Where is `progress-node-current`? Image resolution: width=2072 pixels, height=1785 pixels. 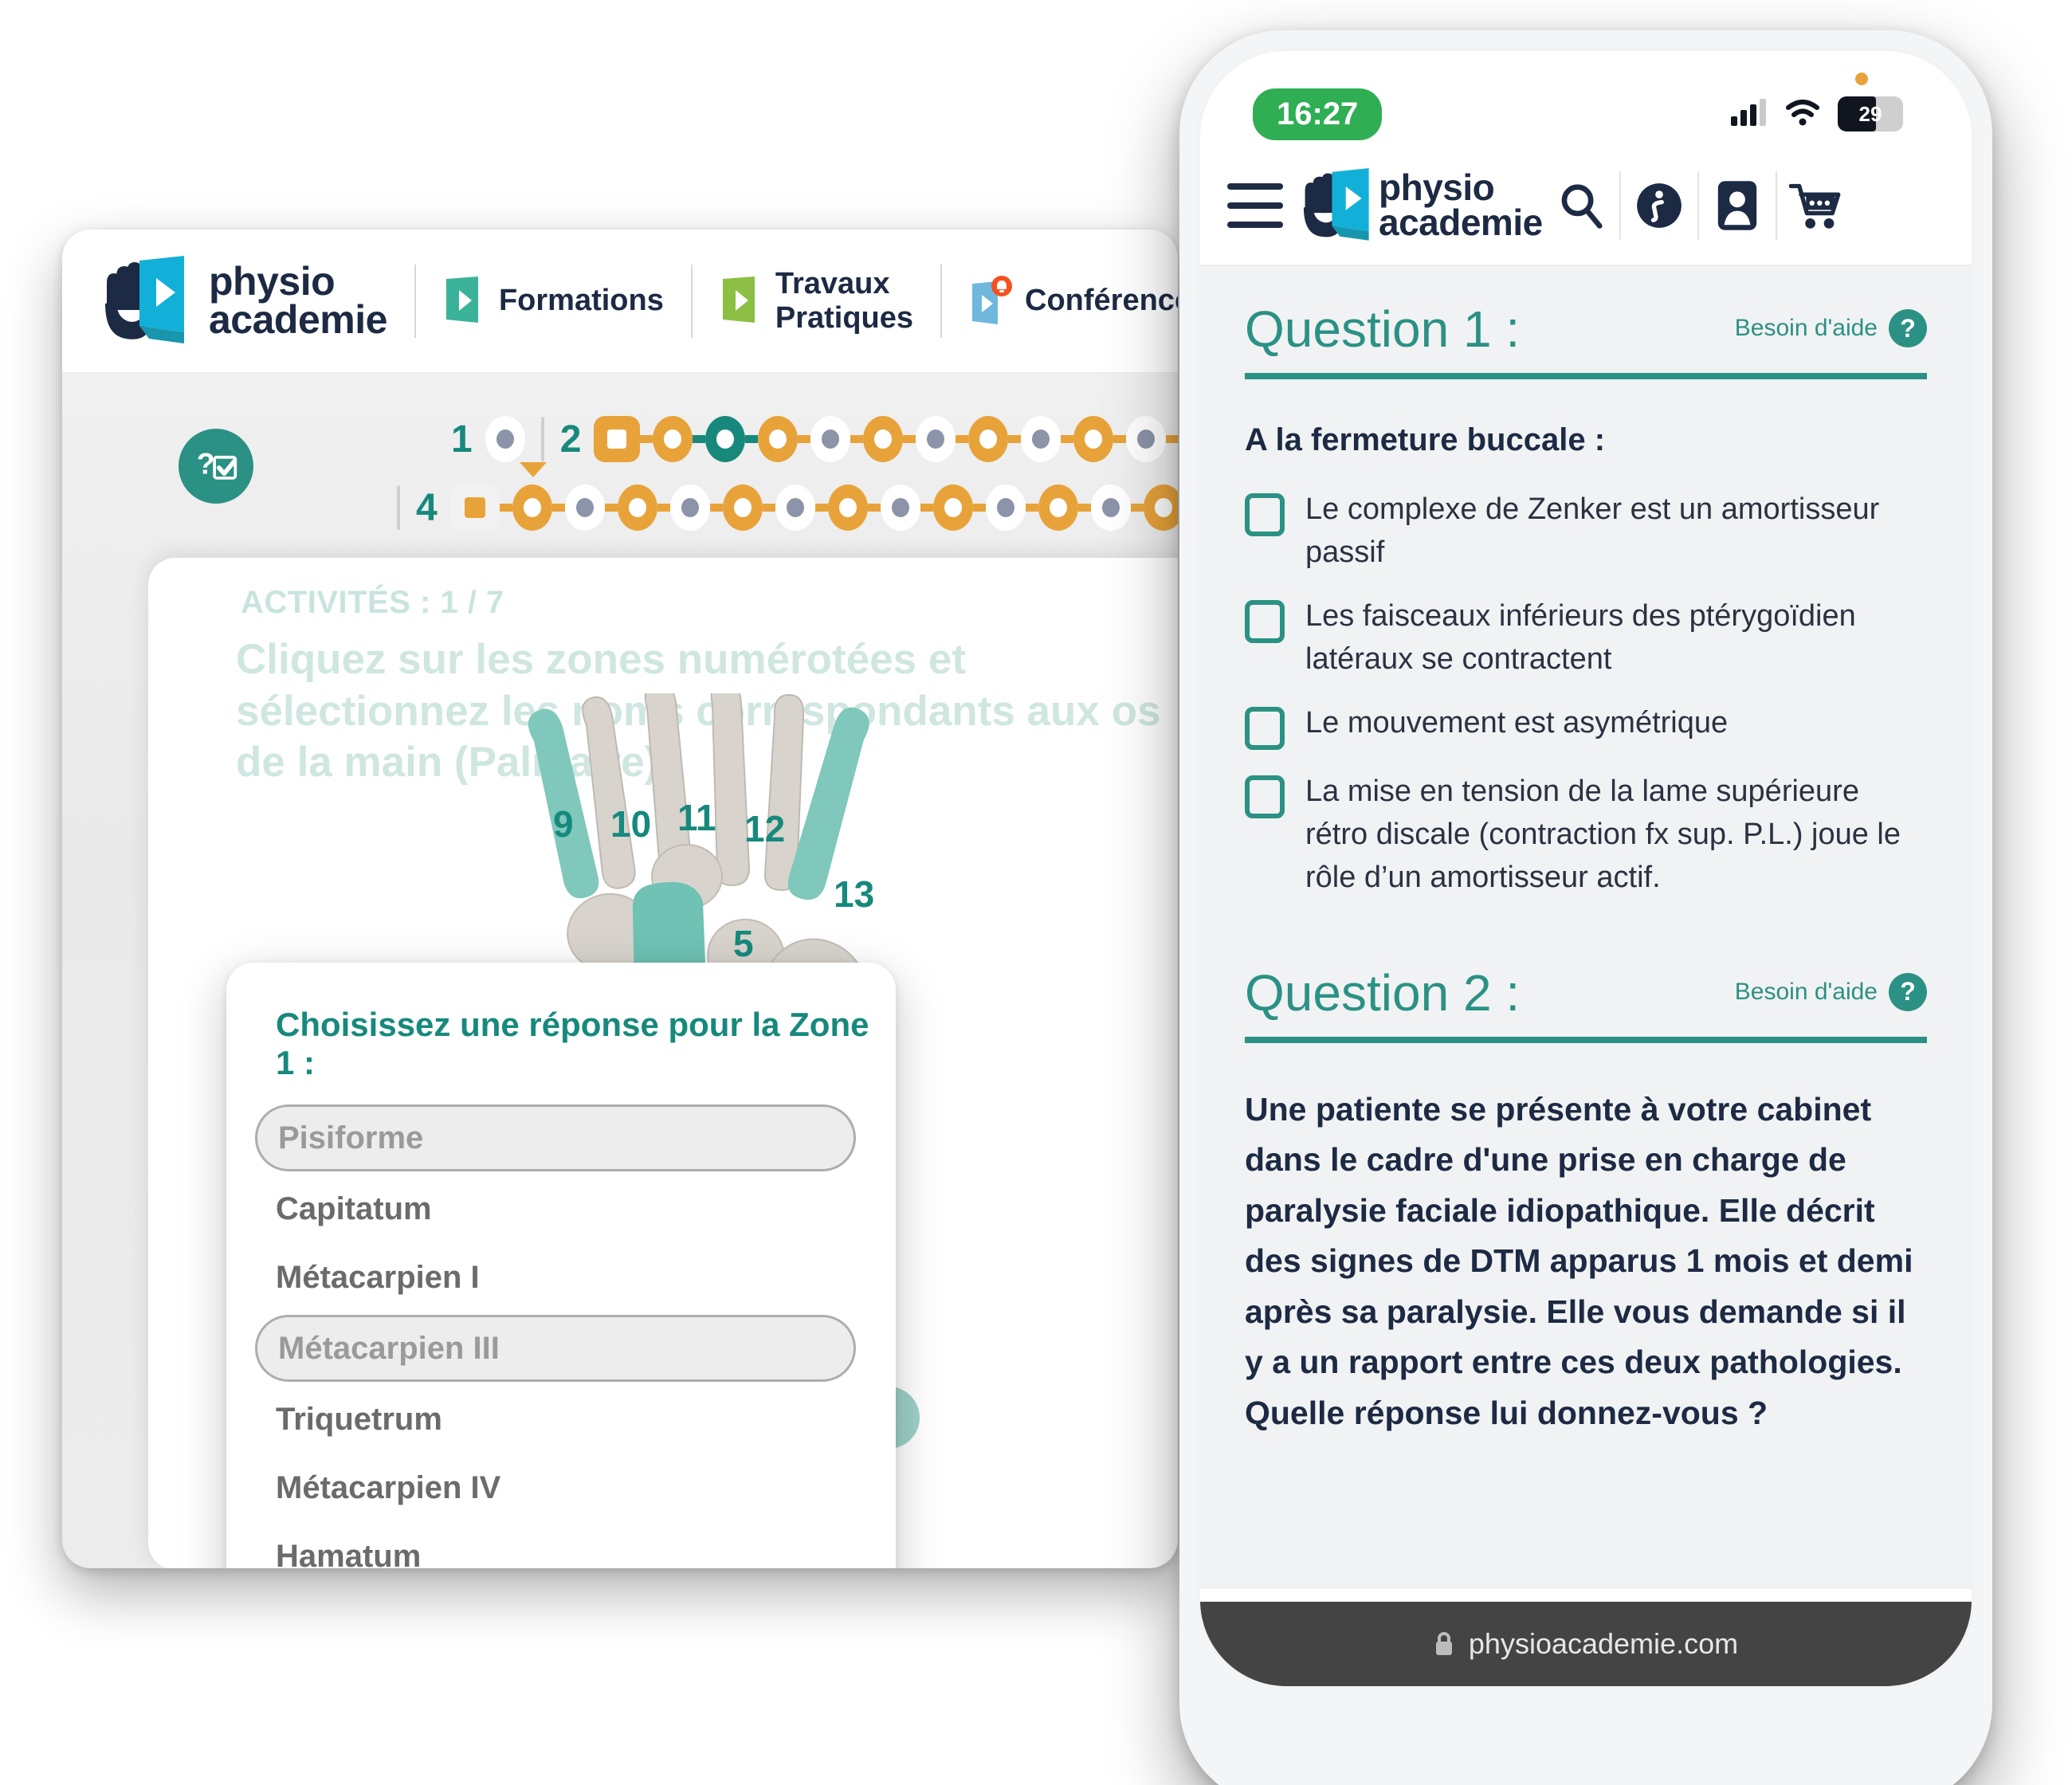 progress-node-current is located at coordinates (725, 439).